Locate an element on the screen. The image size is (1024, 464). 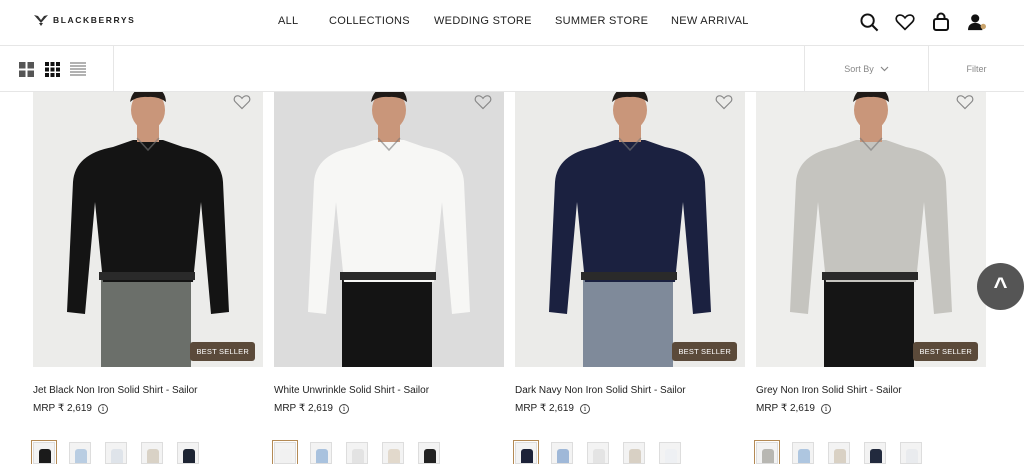
filter-label: Filter is located at coordinates (976, 69).